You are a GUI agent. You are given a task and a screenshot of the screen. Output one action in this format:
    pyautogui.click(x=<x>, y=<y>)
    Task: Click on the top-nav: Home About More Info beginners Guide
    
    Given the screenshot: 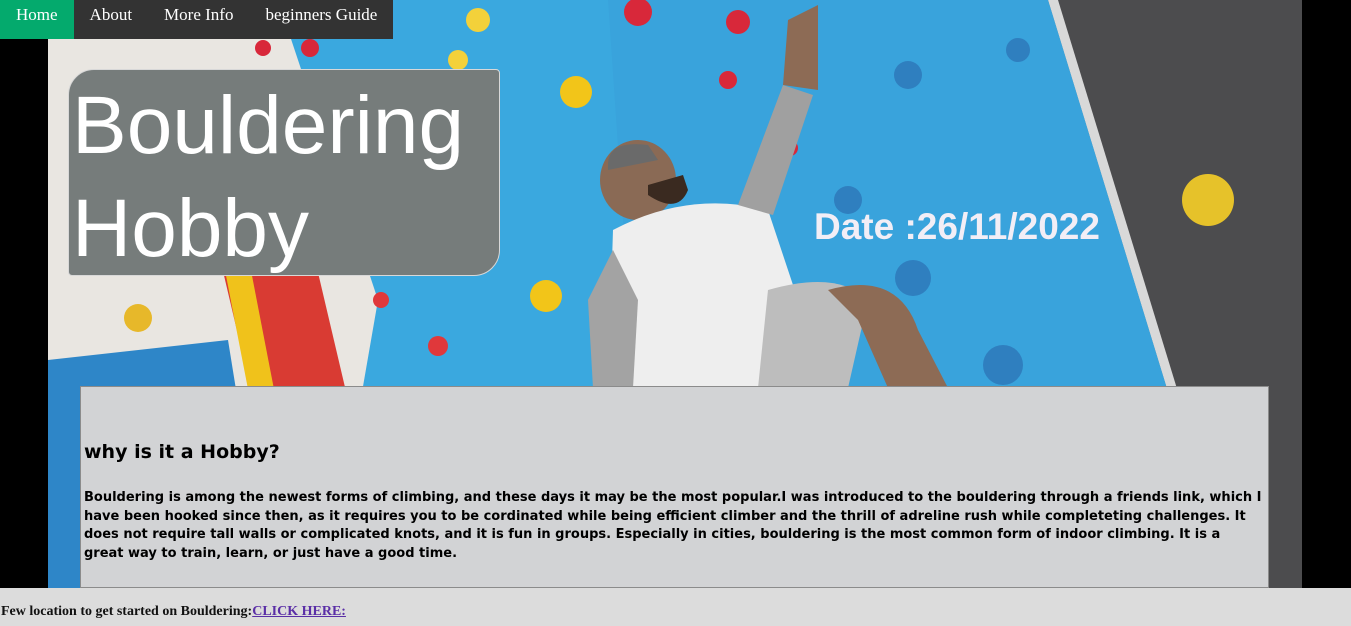 What is the action you would take?
    pyautogui.click(x=197, y=19)
    